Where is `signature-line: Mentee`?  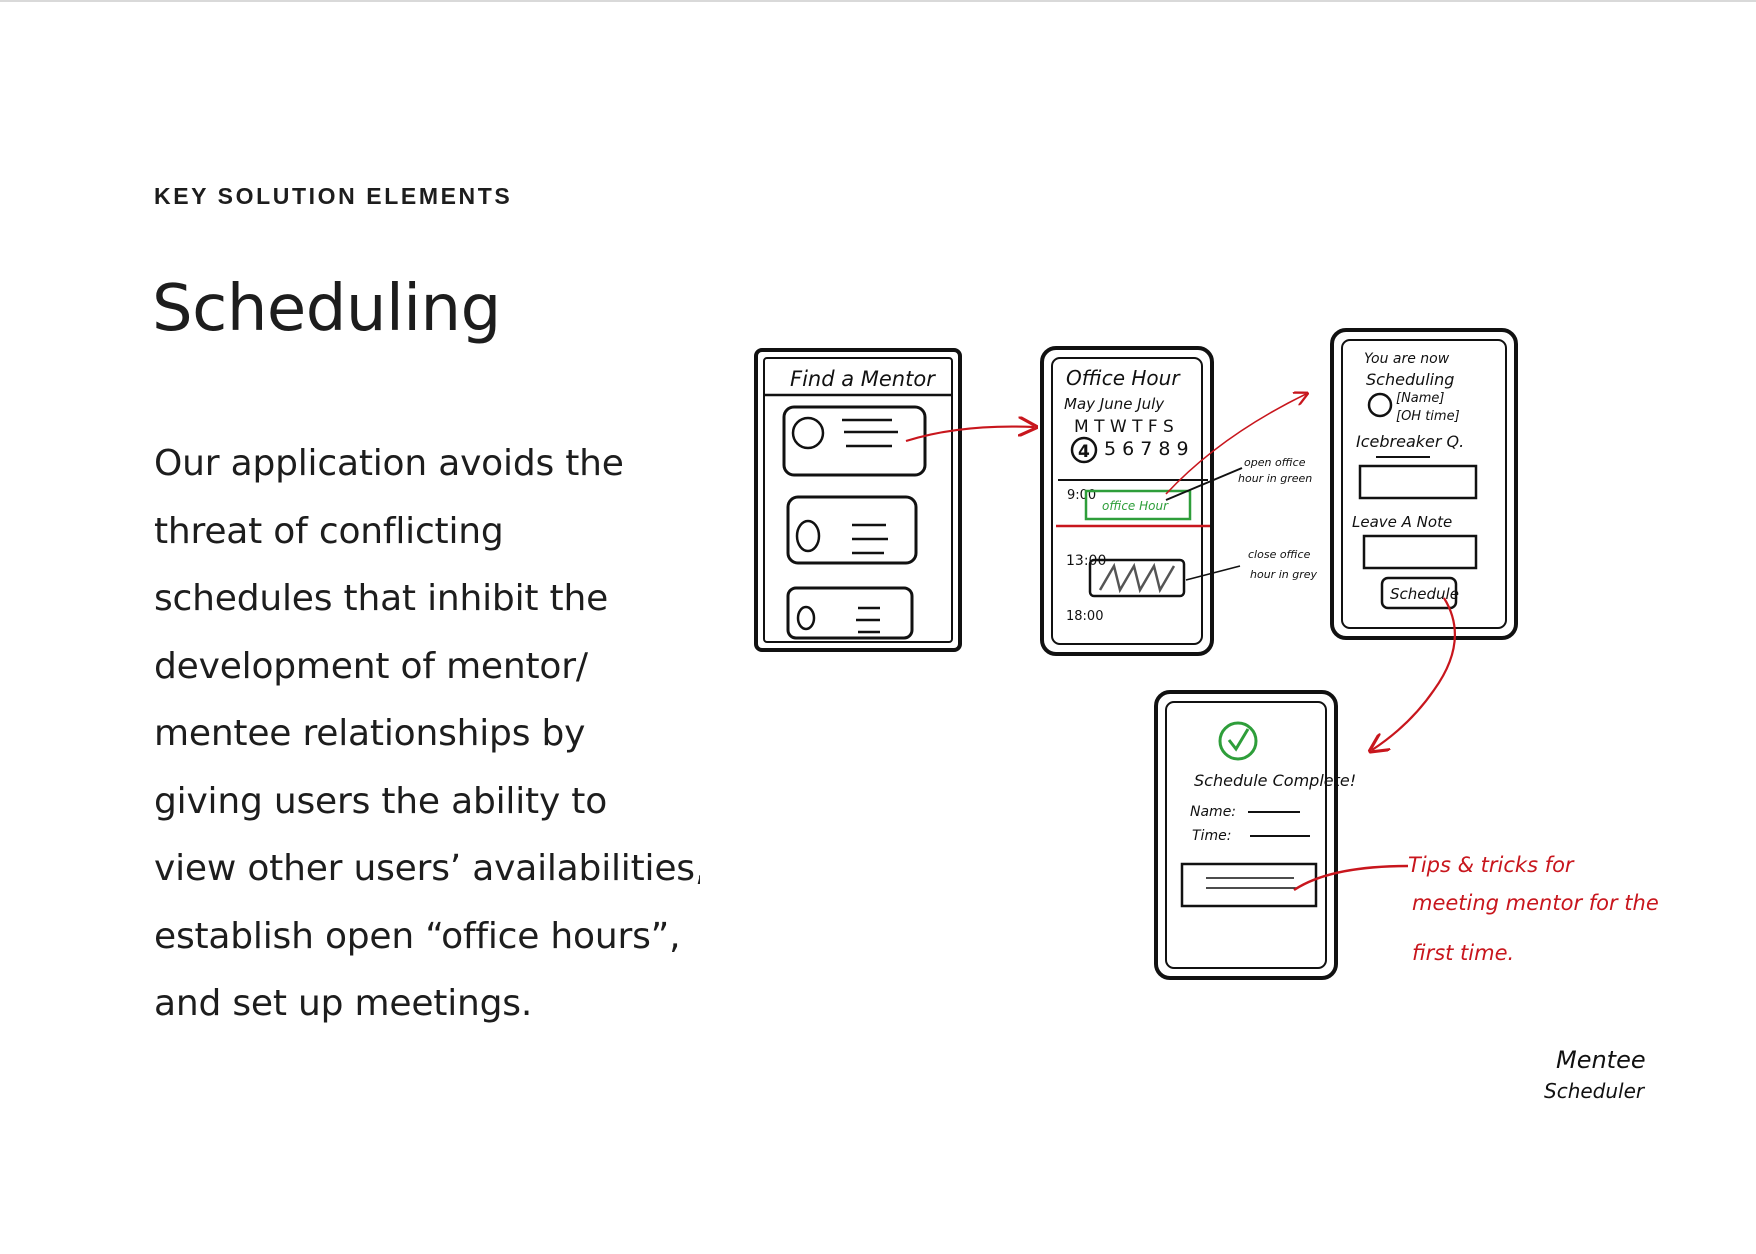 signature-line: Mentee is located at coordinates (1601, 1060).